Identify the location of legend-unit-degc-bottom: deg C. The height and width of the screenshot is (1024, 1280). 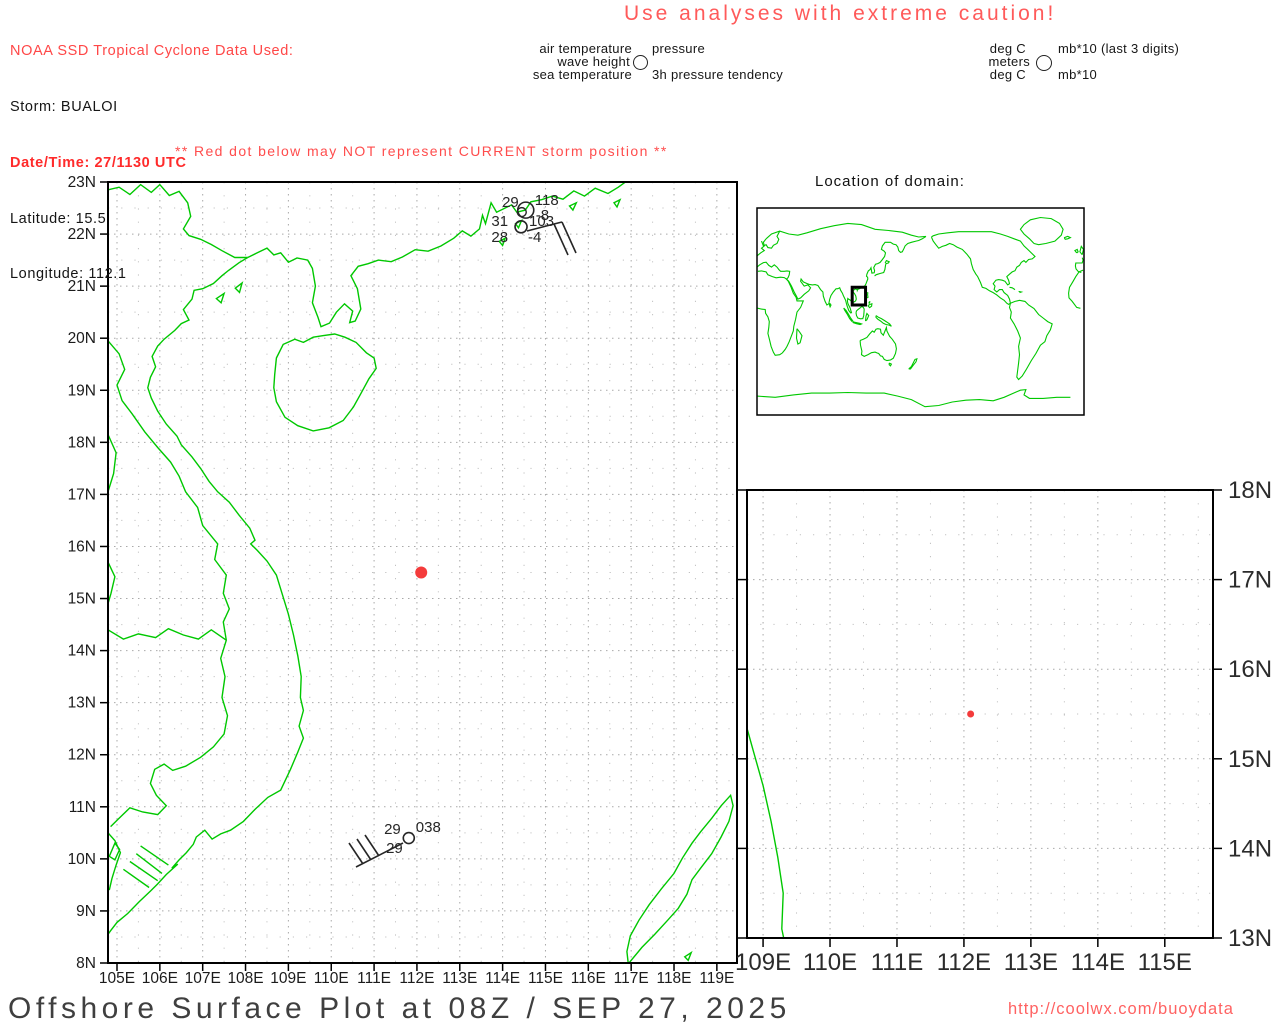
(1007, 74).